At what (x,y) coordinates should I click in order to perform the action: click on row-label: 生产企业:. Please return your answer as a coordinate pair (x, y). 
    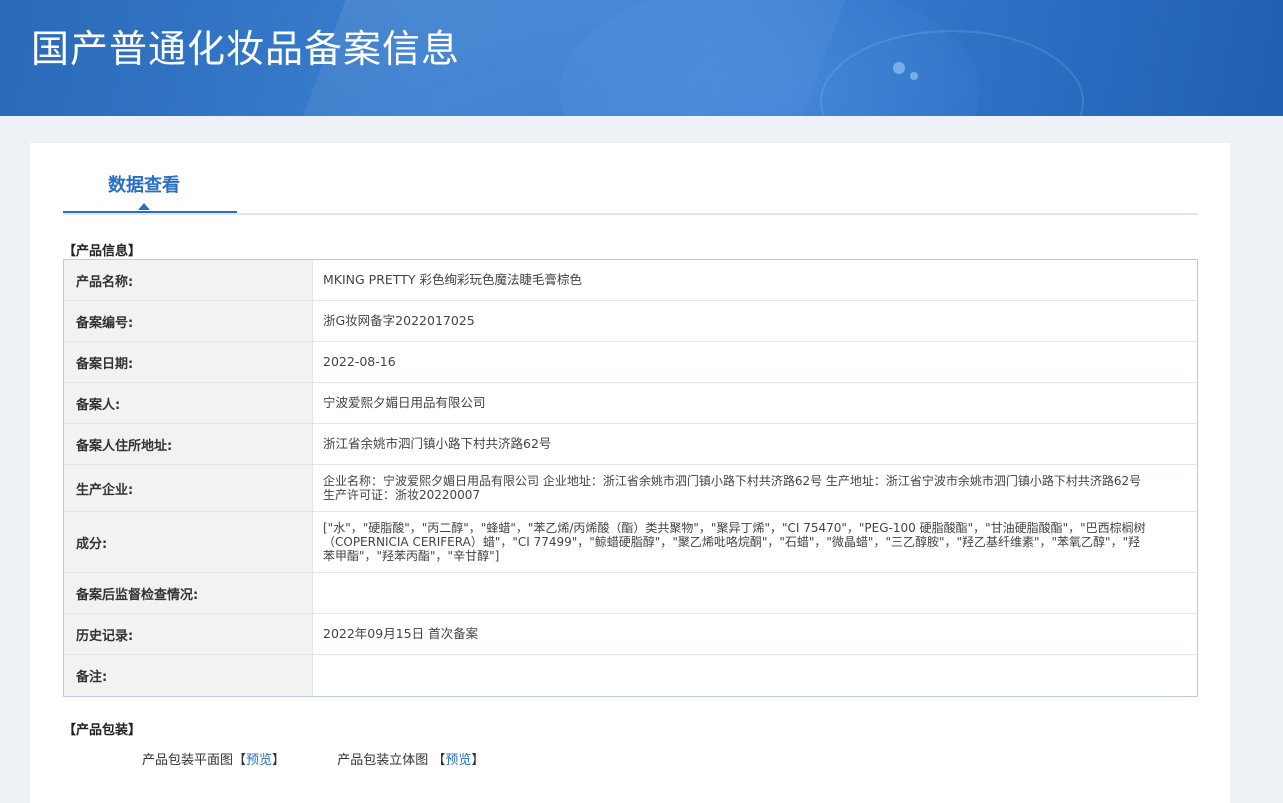
    Looking at the image, I should click on (188, 488).